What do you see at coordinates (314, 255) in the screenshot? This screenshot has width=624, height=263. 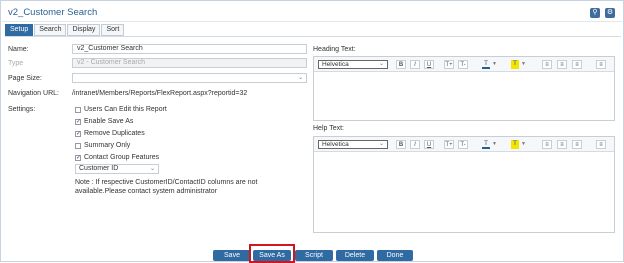 I see `script-button: Script` at bounding box center [314, 255].